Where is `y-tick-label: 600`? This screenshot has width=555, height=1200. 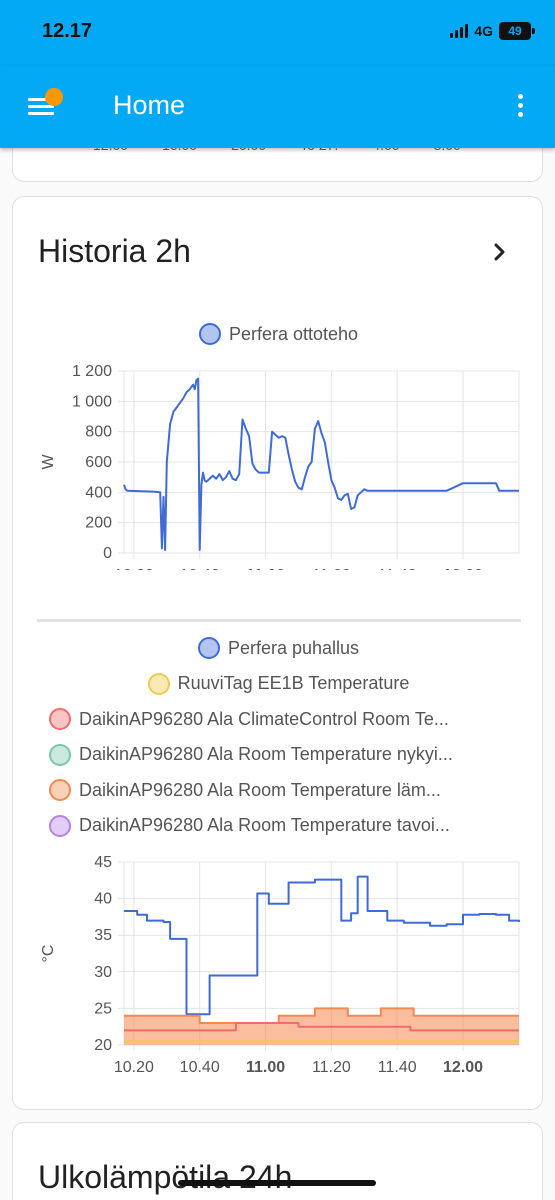 y-tick-label: 600 is located at coordinates (98, 462).